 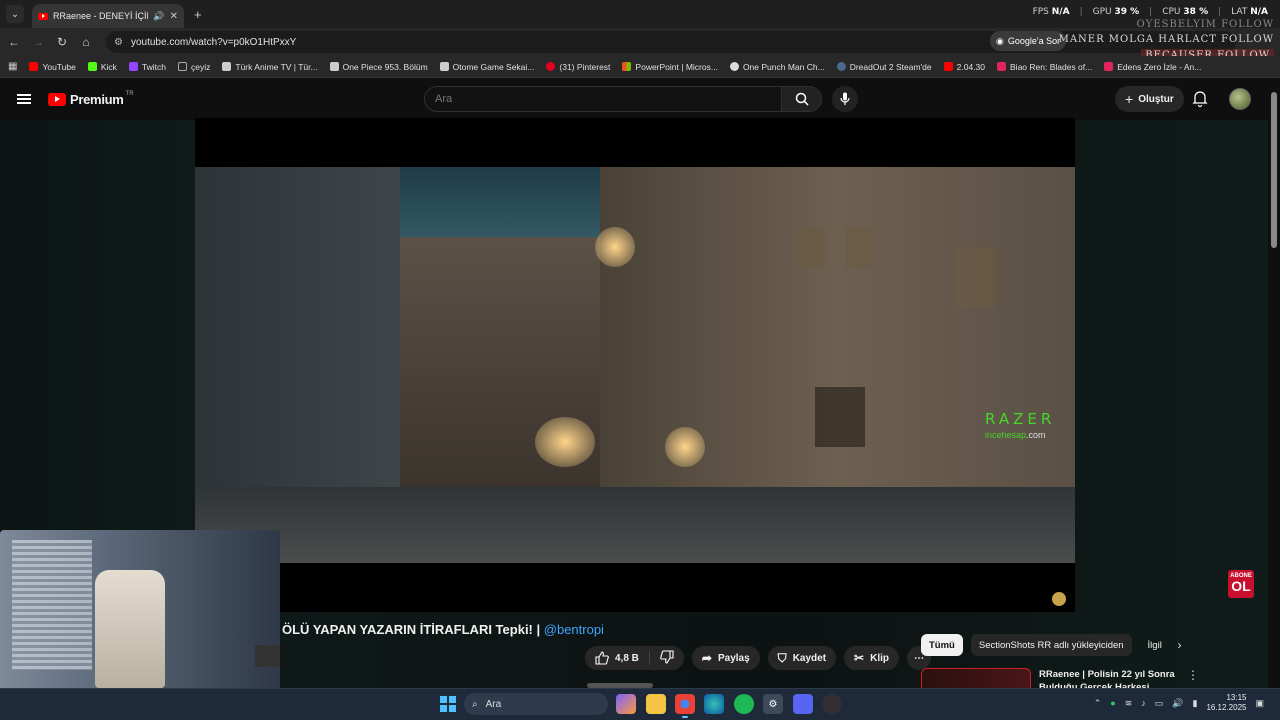 I want to click on search-icon: ⌕, so click(x=475, y=704).